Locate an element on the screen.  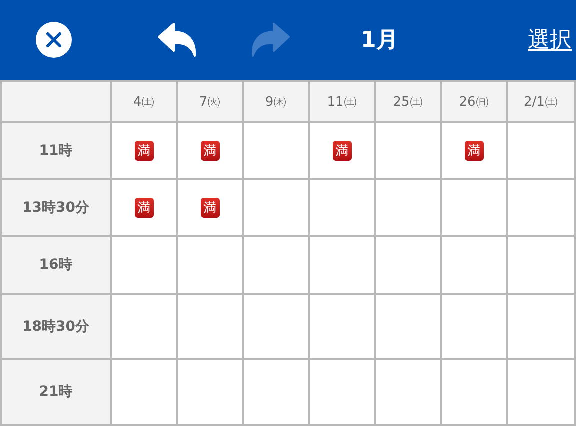
month-title: 1月 is located at coordinates (379, 41).